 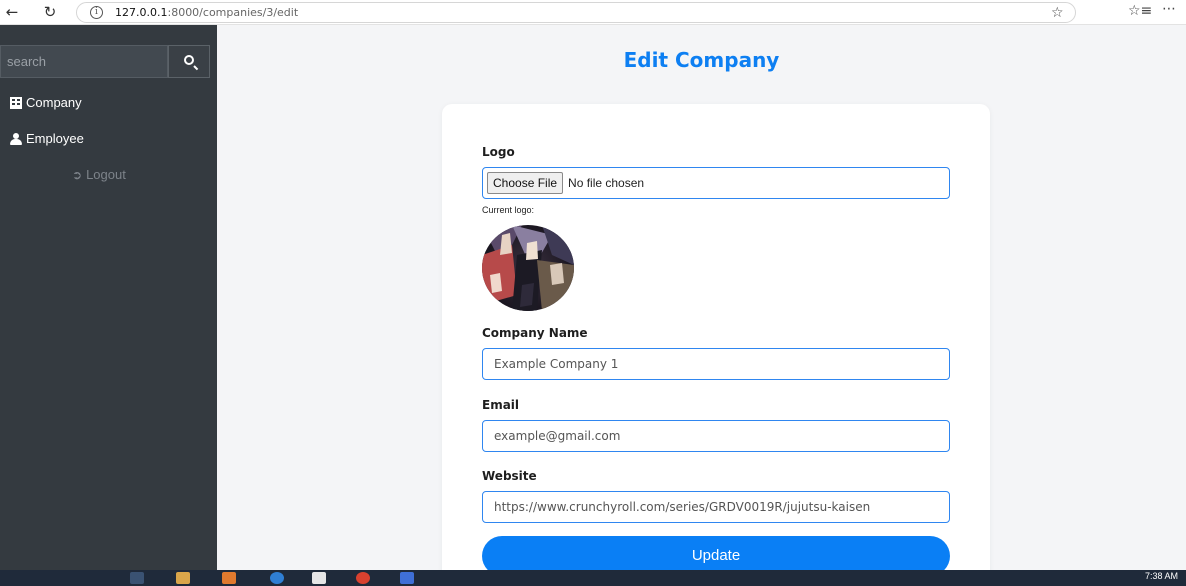 I want to click on clock-time: 7:38 AM, so click(x=1161, y=576).